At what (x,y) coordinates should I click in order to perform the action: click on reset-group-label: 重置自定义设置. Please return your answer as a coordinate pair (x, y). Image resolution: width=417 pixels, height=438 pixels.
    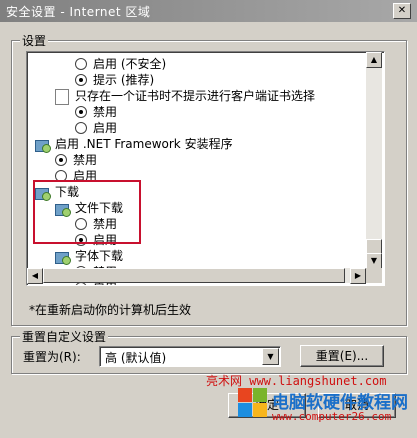
    Looking at the image, I should click on (64, 336).